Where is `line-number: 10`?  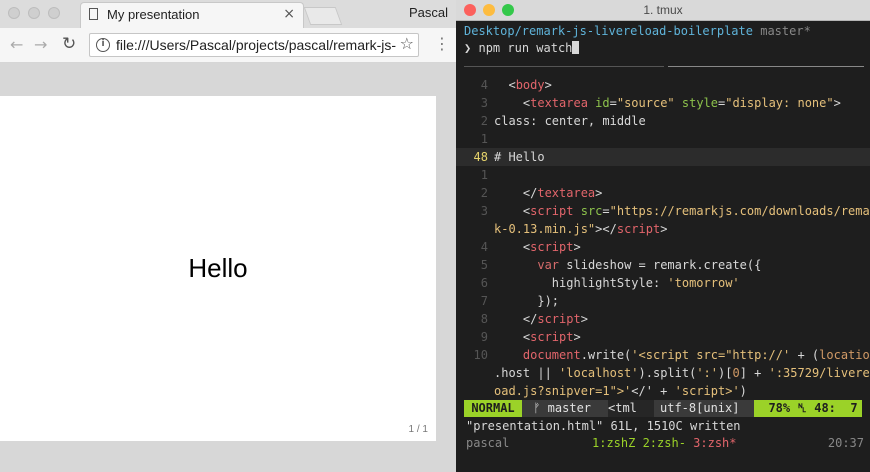 line-number: 10 is located at coordinates (480, 355).